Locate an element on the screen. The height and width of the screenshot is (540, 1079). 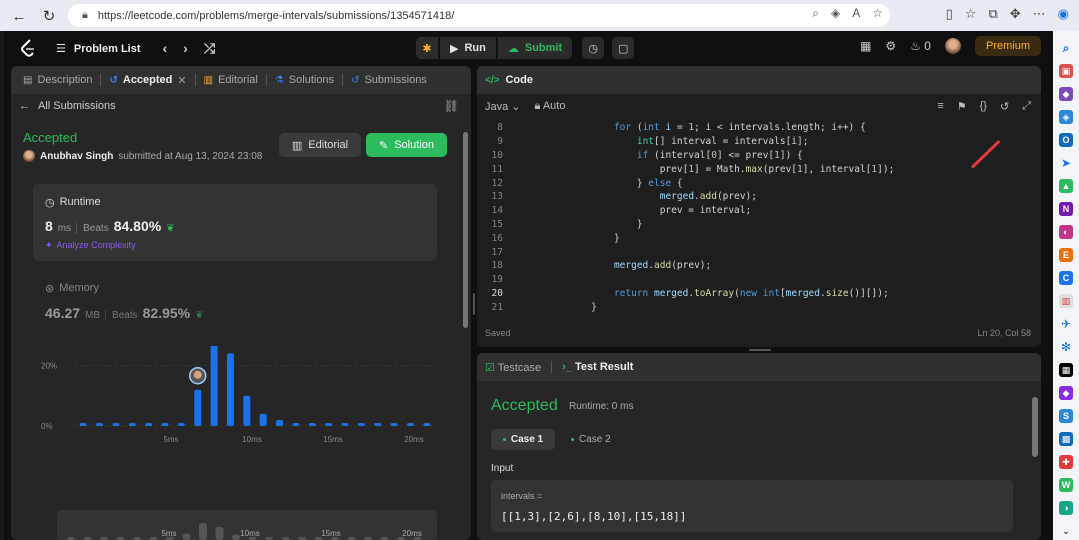
code-line: 13 merged.add(prev); is located at coordinates (759, 197).